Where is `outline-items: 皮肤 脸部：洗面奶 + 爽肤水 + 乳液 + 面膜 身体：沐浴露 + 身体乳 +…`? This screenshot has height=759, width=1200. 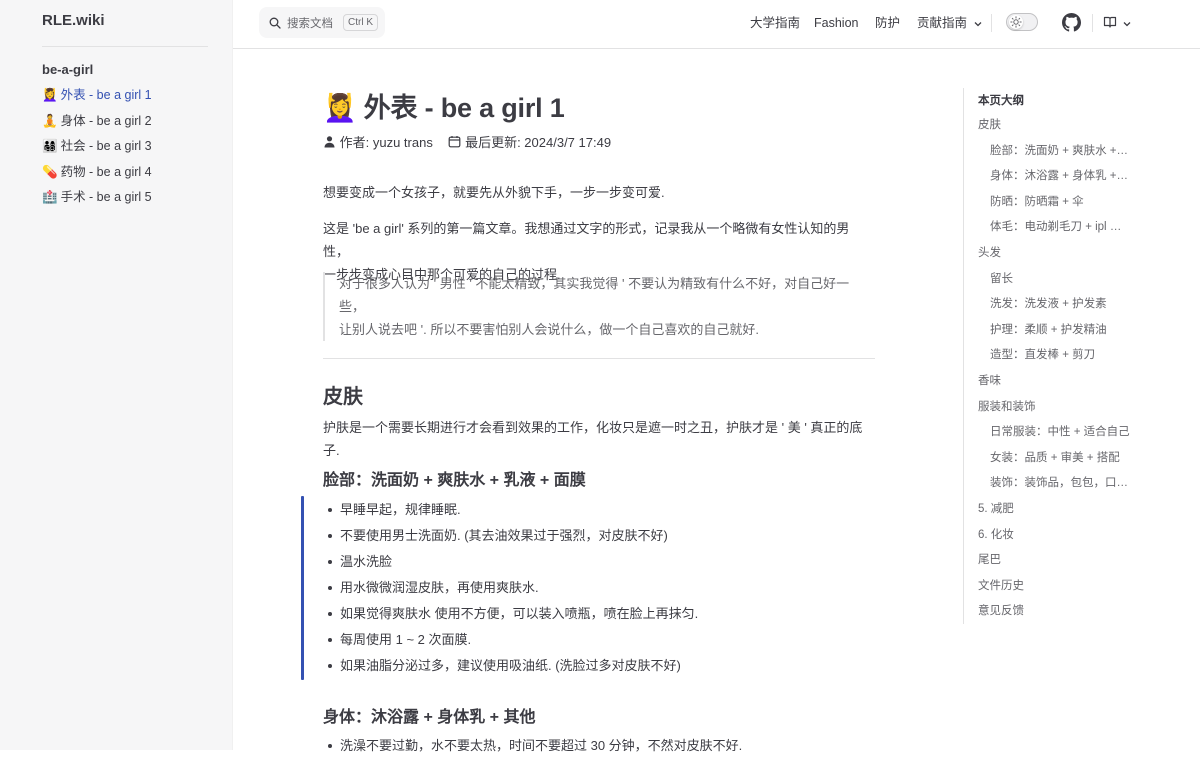
outline-items: 皮肤 脸部：洗面奶 + 爽肤水 + 乳液 + 面膜 身体：沐浴露 + 身体乳 +… is located at coordinates (1063, 369).